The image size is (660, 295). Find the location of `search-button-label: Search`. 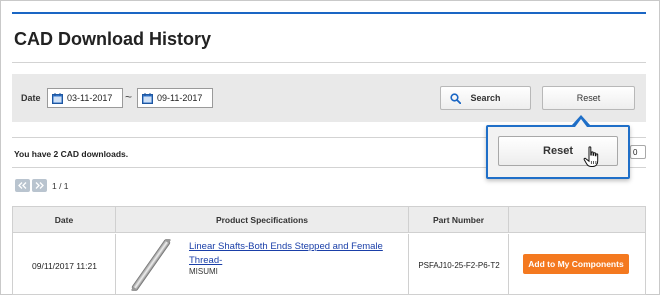

search-button-label: Search is located at coordinates (485, 98).